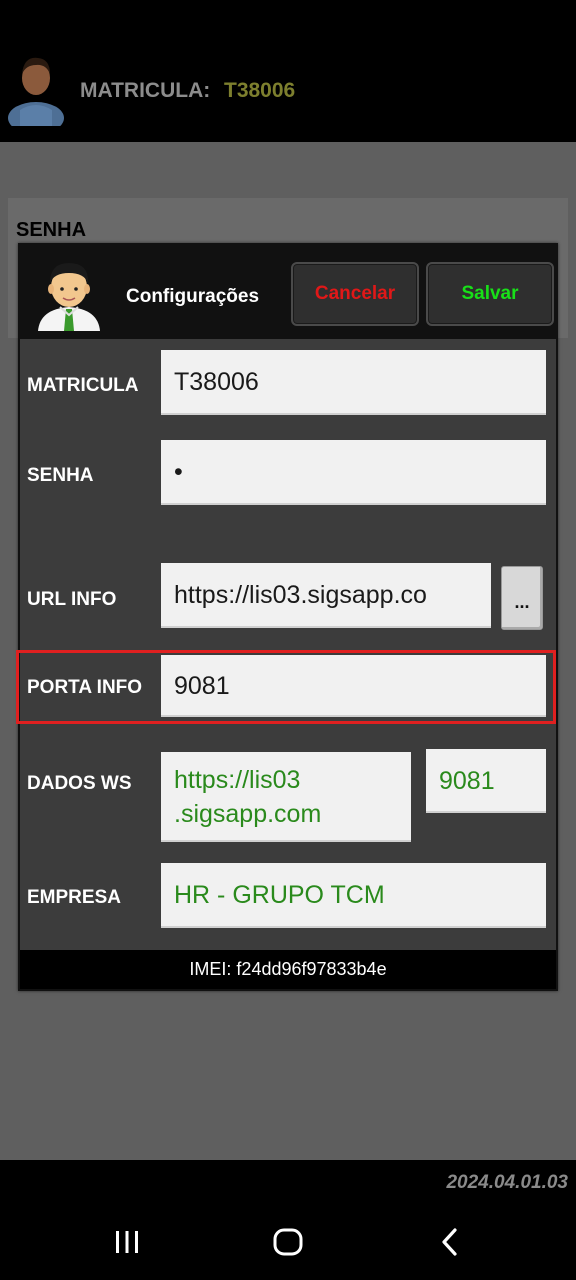  Describe the element at coordinates (79, 783) in the screenshot. I see `dados-ws-field-label: DADOS WS` at that location.